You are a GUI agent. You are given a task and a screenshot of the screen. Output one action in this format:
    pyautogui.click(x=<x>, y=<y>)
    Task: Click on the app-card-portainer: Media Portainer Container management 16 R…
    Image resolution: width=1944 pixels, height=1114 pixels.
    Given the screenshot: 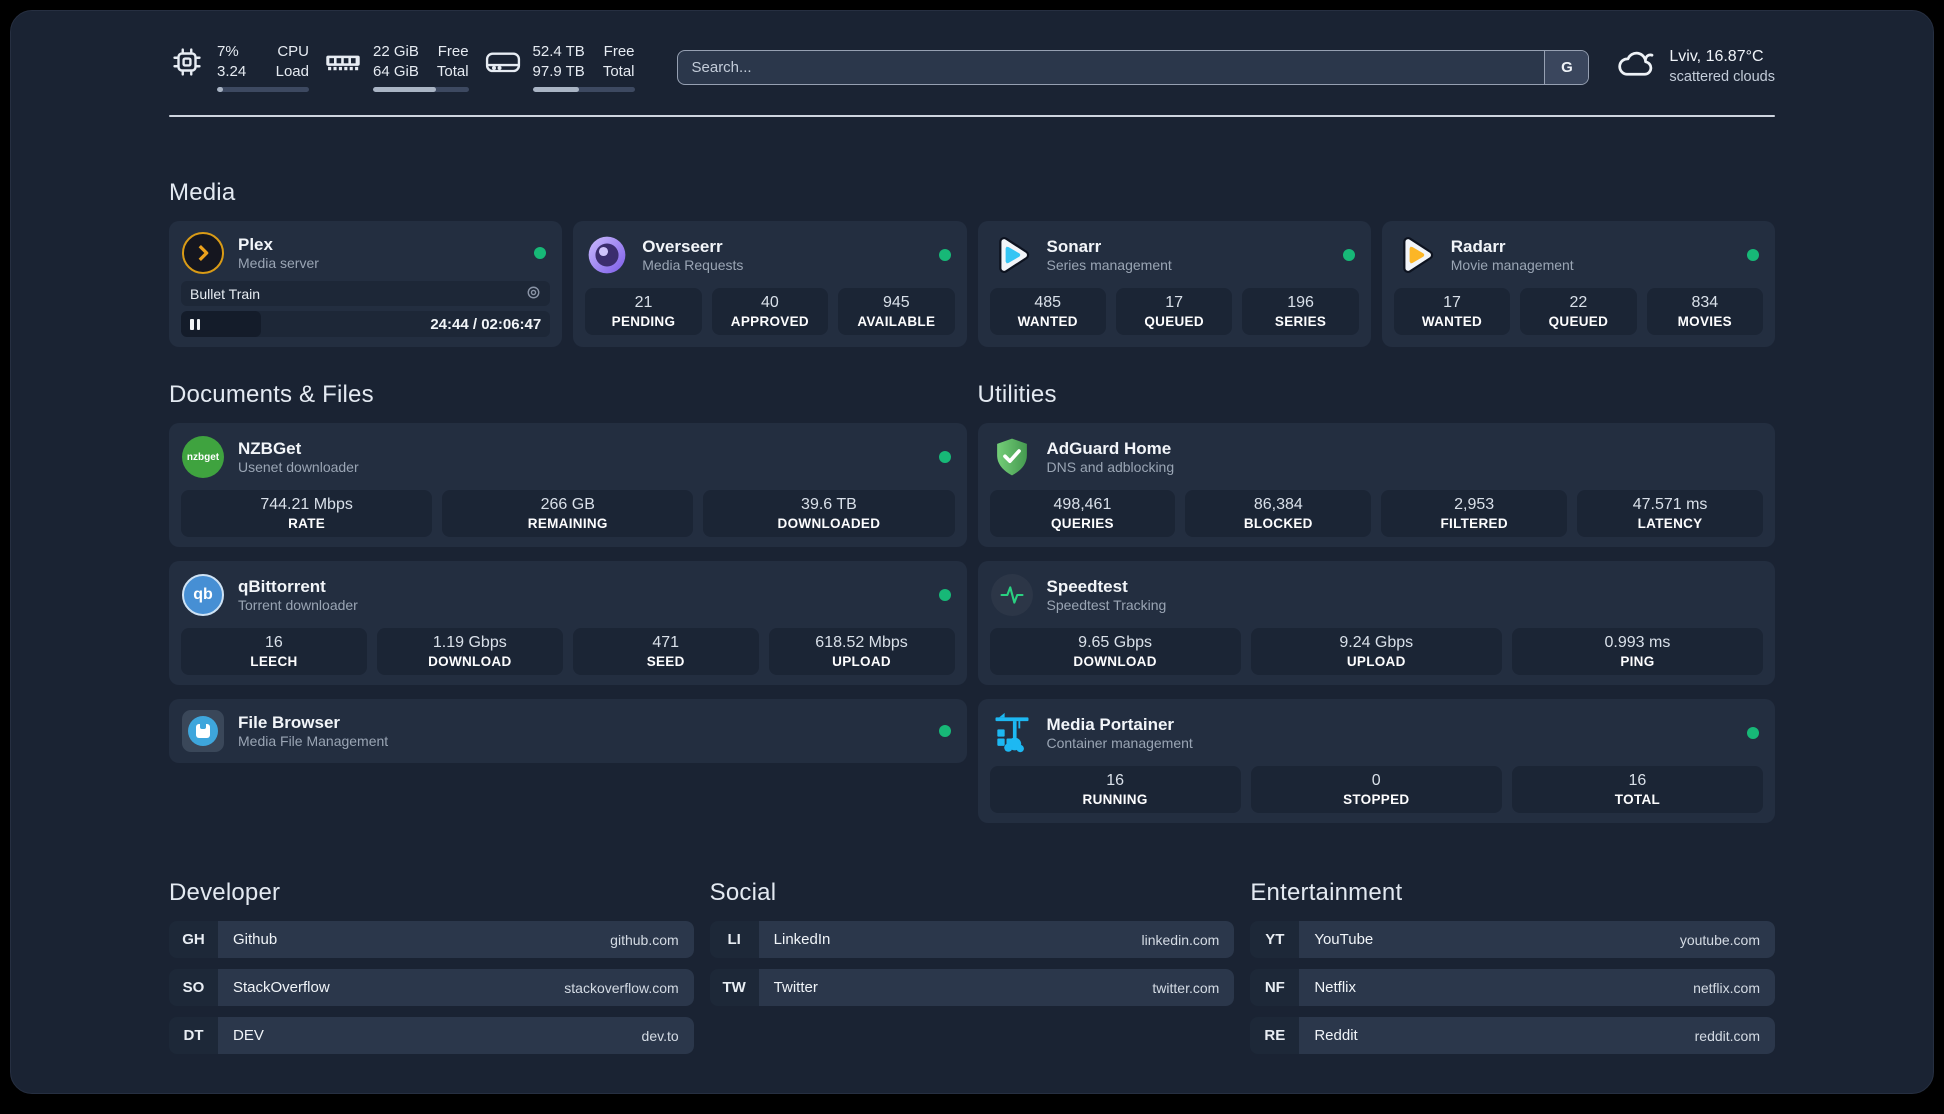 What is the action you would take?
    pyautogui.click(x=1376, y=761)
    